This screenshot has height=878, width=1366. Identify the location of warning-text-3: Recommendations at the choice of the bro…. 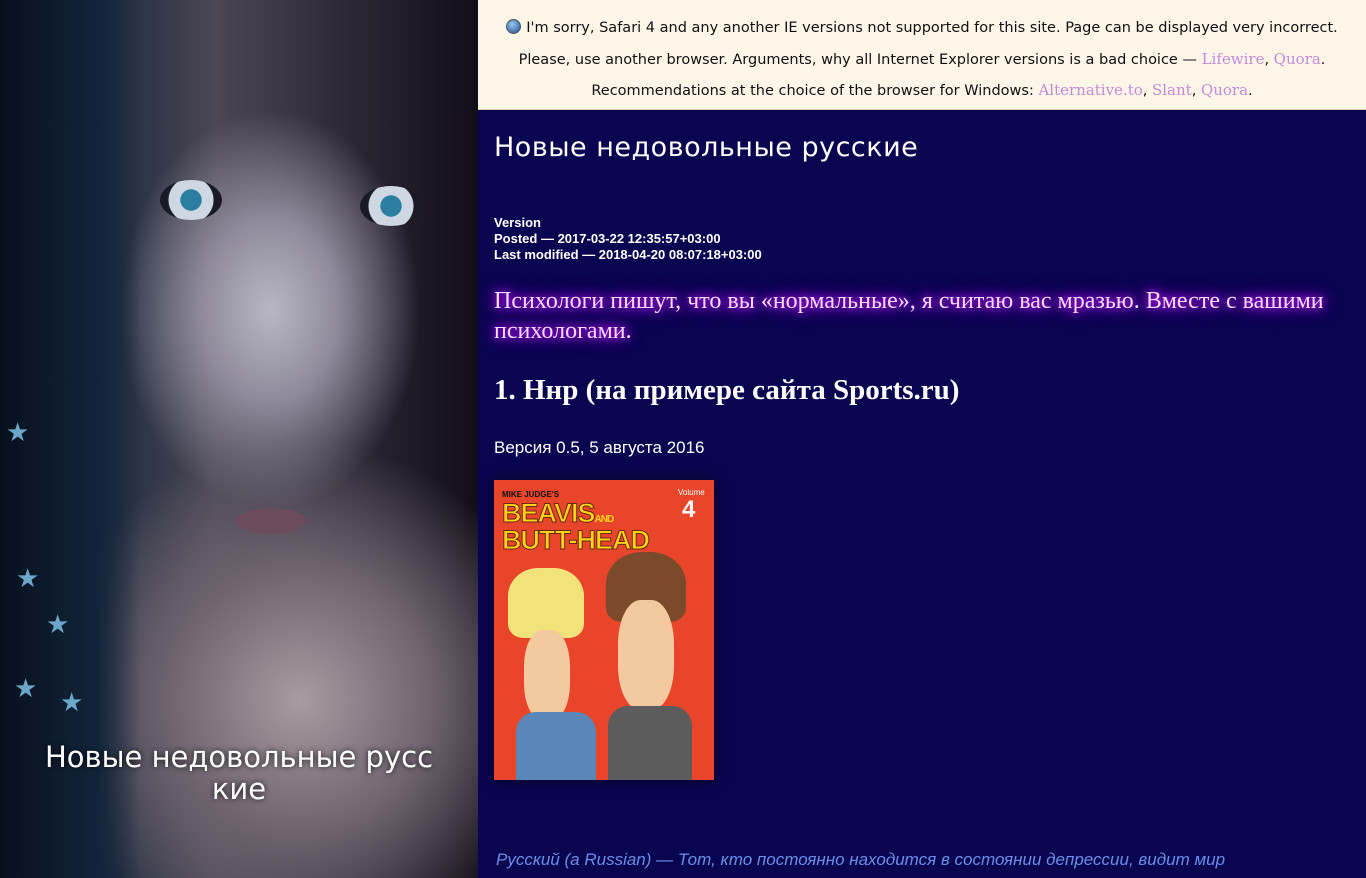
(815, 91).